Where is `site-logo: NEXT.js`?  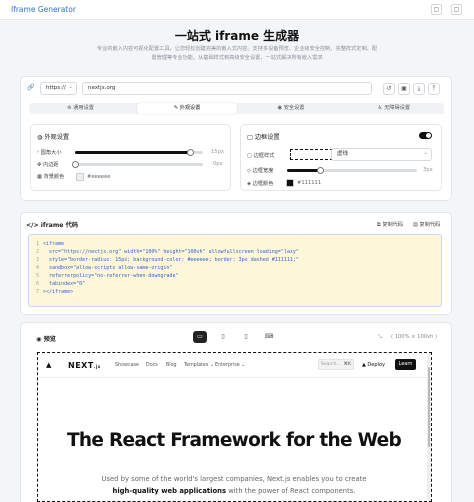 site-logo: NEXT.js is located at coordinates (84, 365).